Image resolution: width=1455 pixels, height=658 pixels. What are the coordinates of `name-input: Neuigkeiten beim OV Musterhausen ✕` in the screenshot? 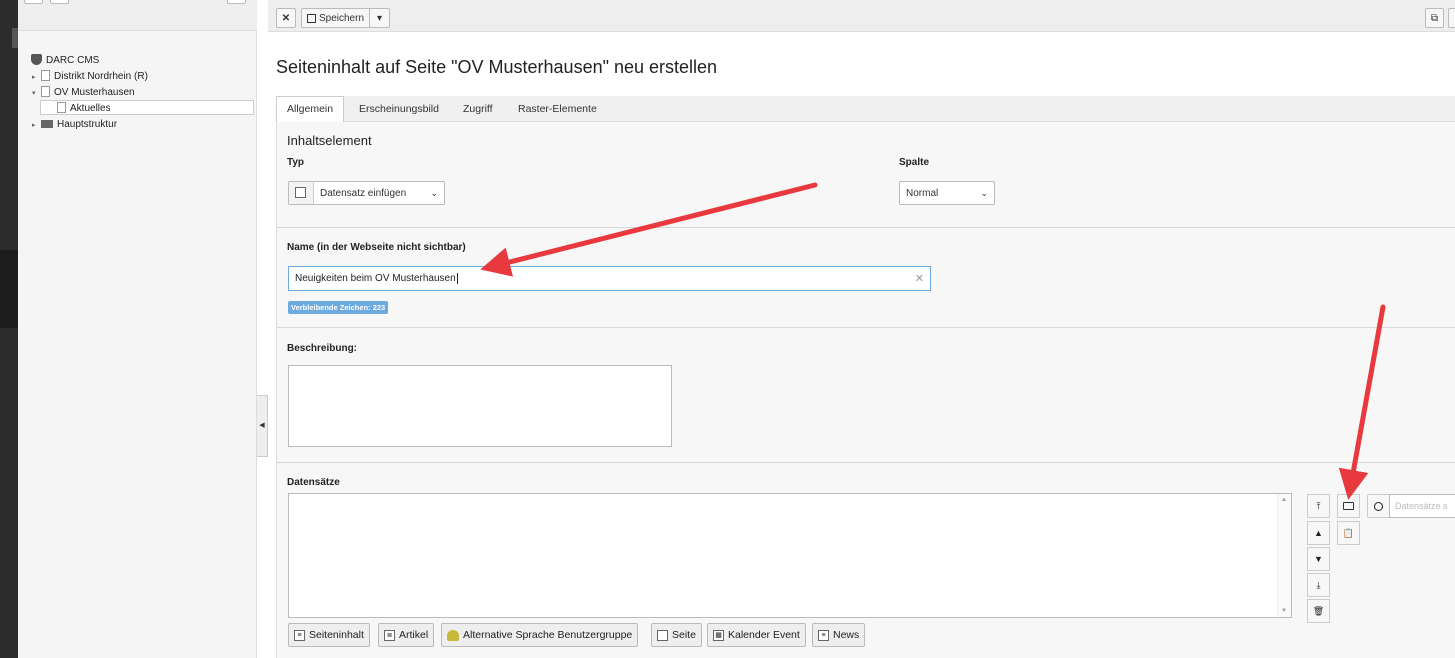 It's located at (609, 278).